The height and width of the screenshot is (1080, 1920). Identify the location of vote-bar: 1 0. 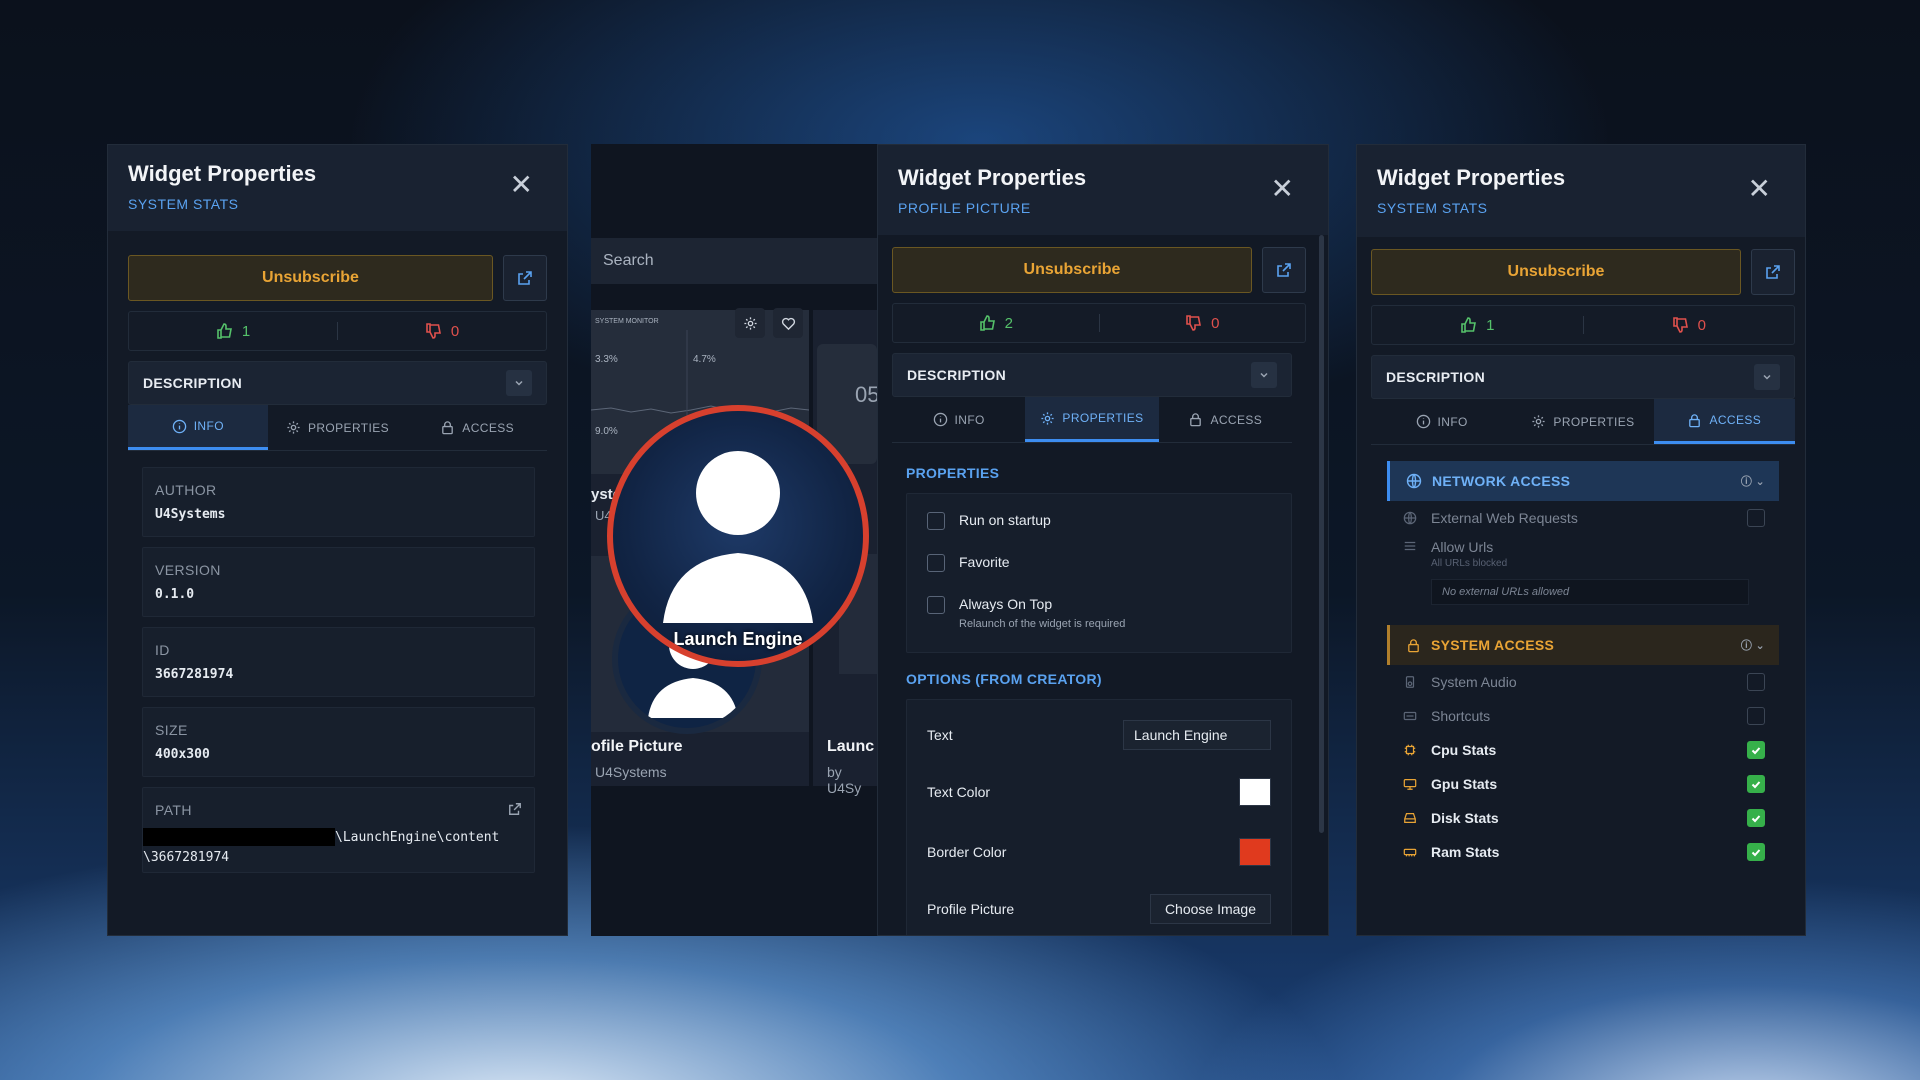
(1583, 325).